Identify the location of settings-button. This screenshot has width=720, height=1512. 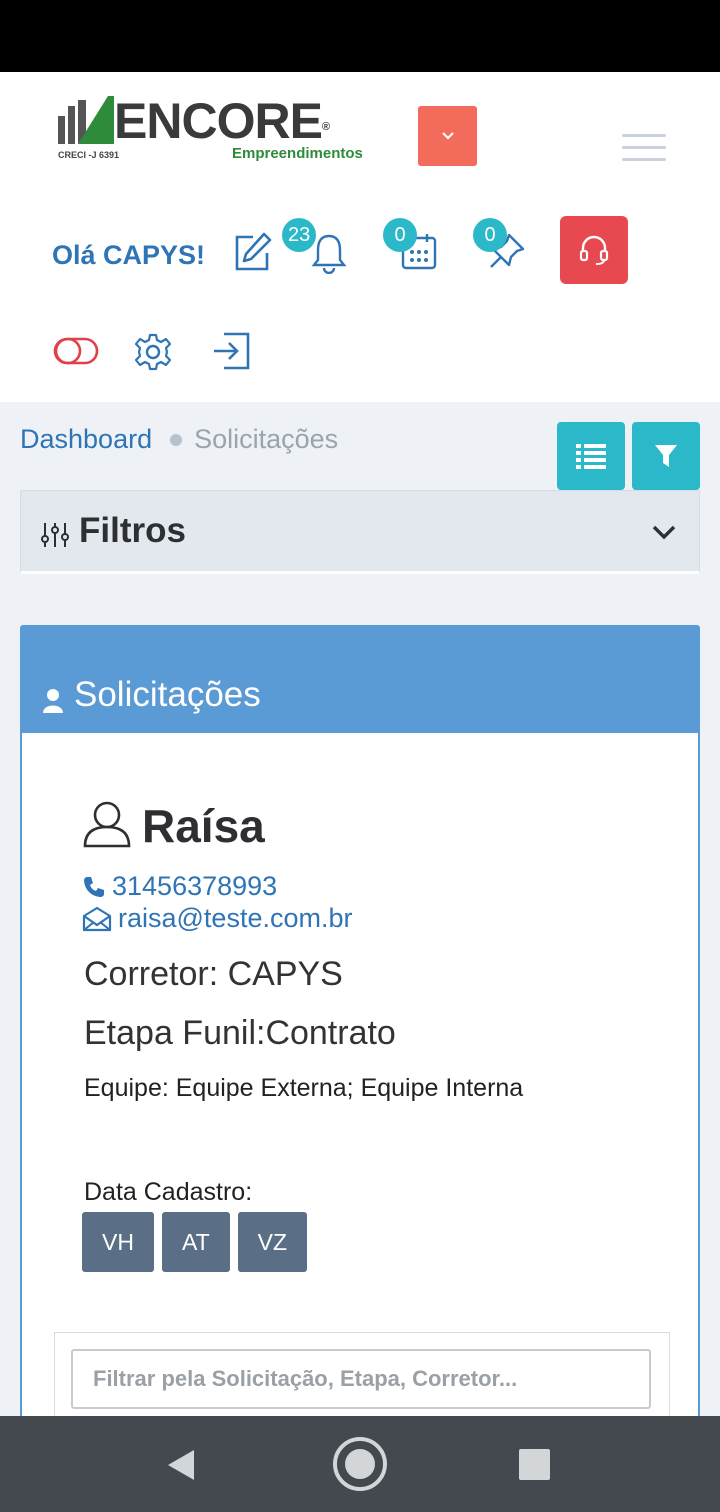
(153, 352).